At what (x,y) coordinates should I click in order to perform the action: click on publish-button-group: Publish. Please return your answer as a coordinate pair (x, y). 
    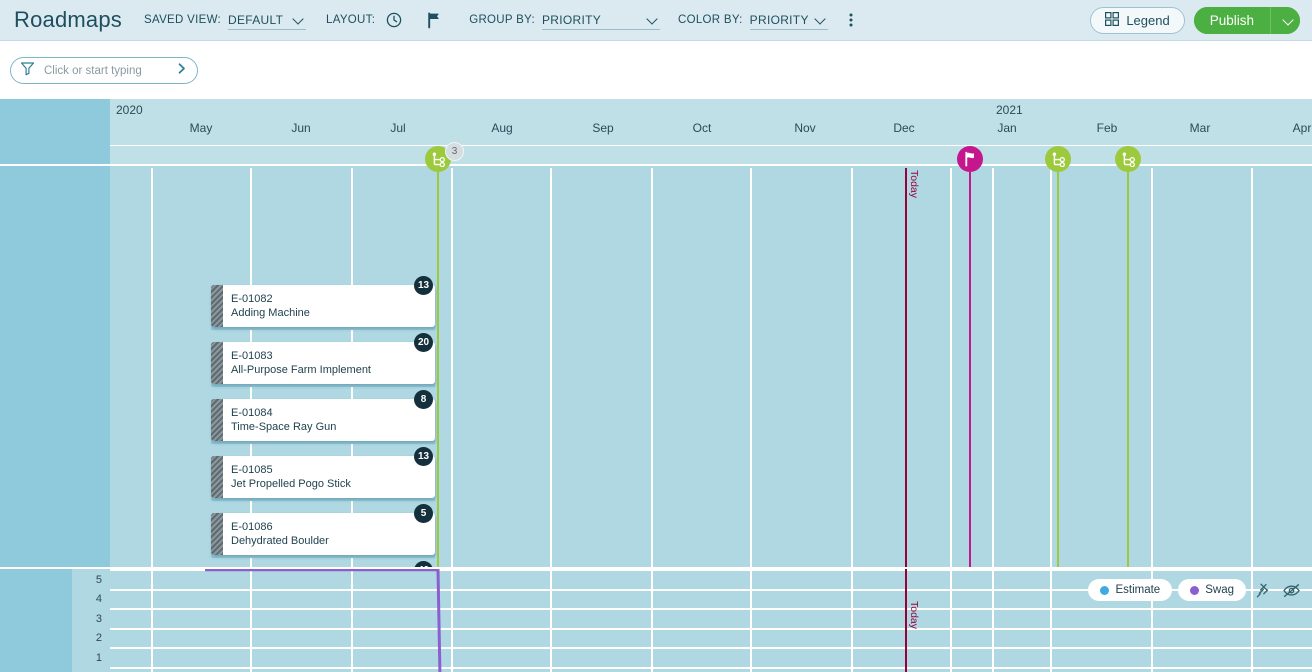
    Looking at the image, I should click on (1246, 20).